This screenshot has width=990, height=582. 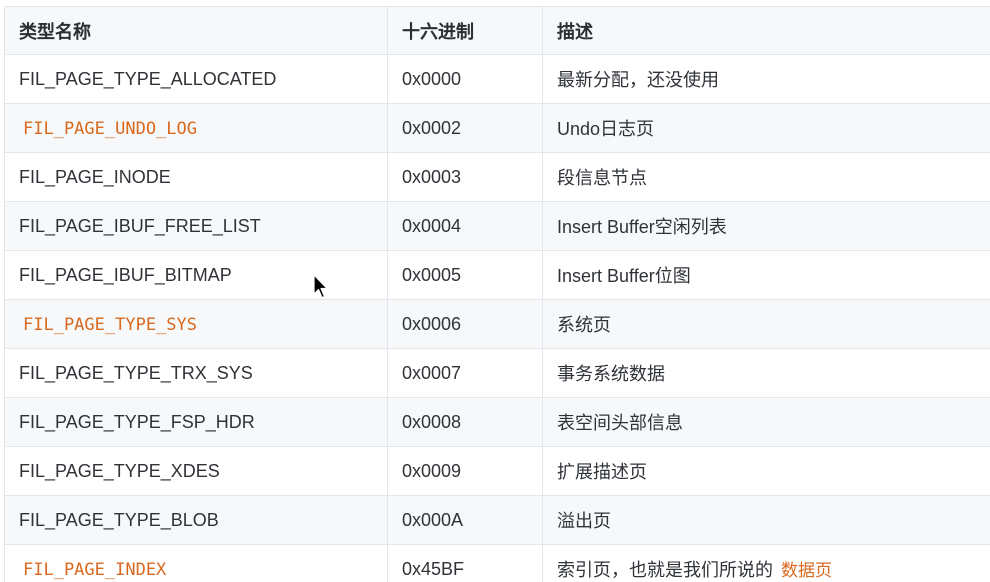 I want to click on type-name-cell: FIL_PAGE_TYPE_SYS, so click(x=196, y=324).